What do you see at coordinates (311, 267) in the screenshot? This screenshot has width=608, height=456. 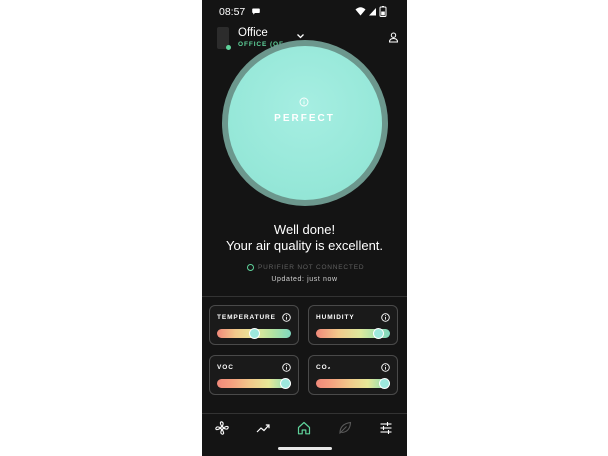 I see `purifier-status-label: PURIFIER NOT CONNECTED` at bounding box center [311, 267].